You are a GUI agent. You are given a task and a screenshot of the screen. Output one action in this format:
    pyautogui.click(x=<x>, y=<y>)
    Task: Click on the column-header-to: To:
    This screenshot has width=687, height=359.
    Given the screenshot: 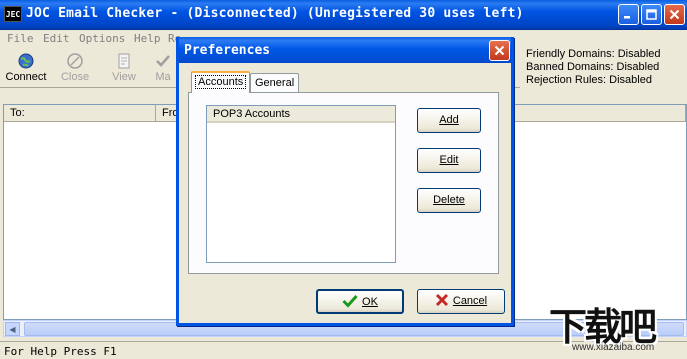 What is the action you would take?
    pyautogui.click(x=80, y=113)
    